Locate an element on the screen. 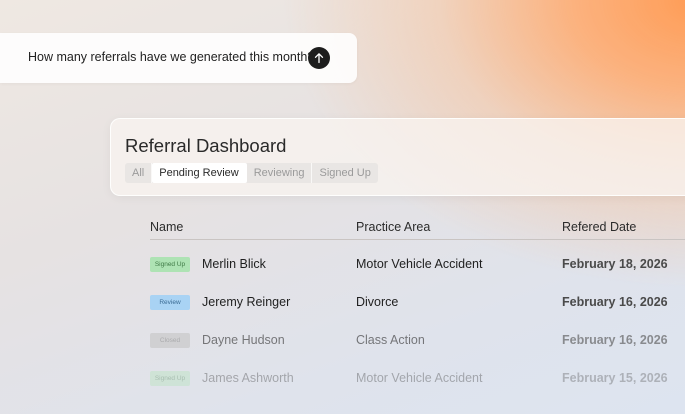 The image size is (685, 414). referred-date: February 18, 2026 is located at coordinates (615, 264).